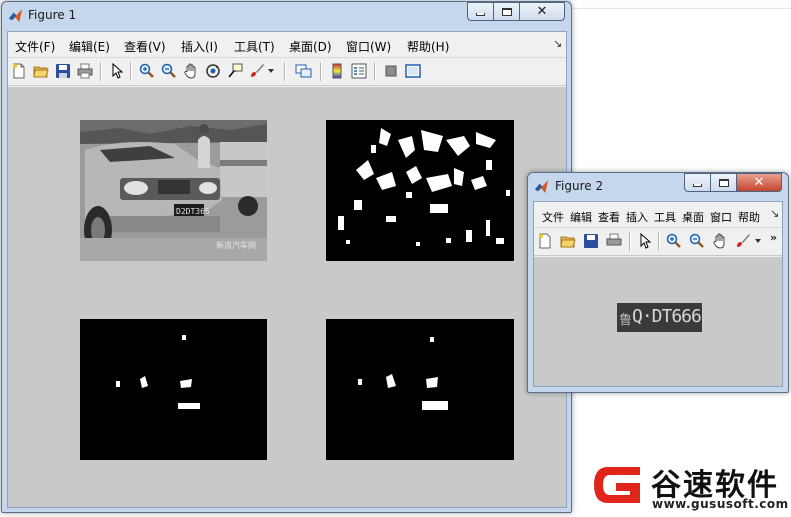  Describe the element at coordinates (235, 71) in the screenshot. I see `data-cursor-icon` at that location.